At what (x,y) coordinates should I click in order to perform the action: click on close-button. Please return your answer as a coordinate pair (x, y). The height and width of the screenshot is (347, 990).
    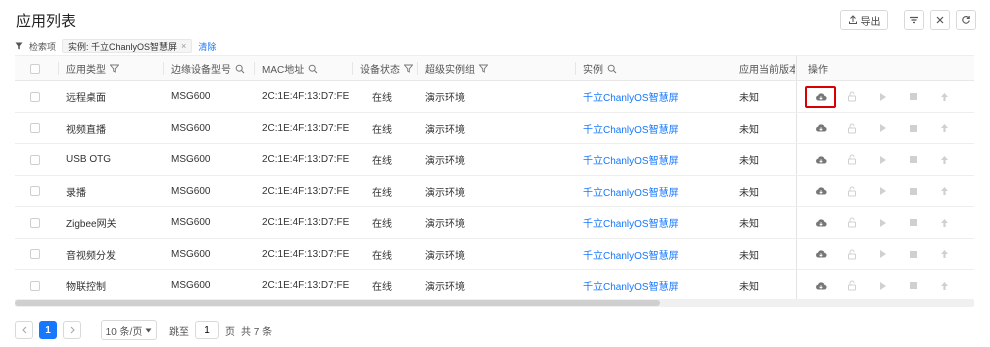
    Looking at the image, I should click on (940, 20).